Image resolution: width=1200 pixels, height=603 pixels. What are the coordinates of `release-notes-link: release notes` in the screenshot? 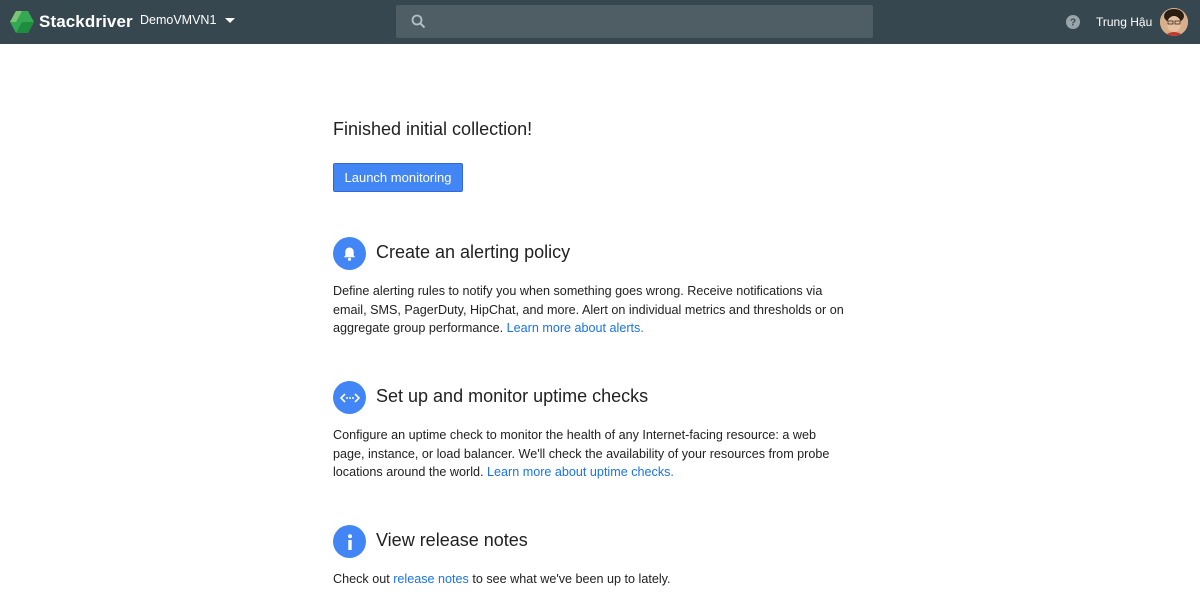 It's located at (431, 579).